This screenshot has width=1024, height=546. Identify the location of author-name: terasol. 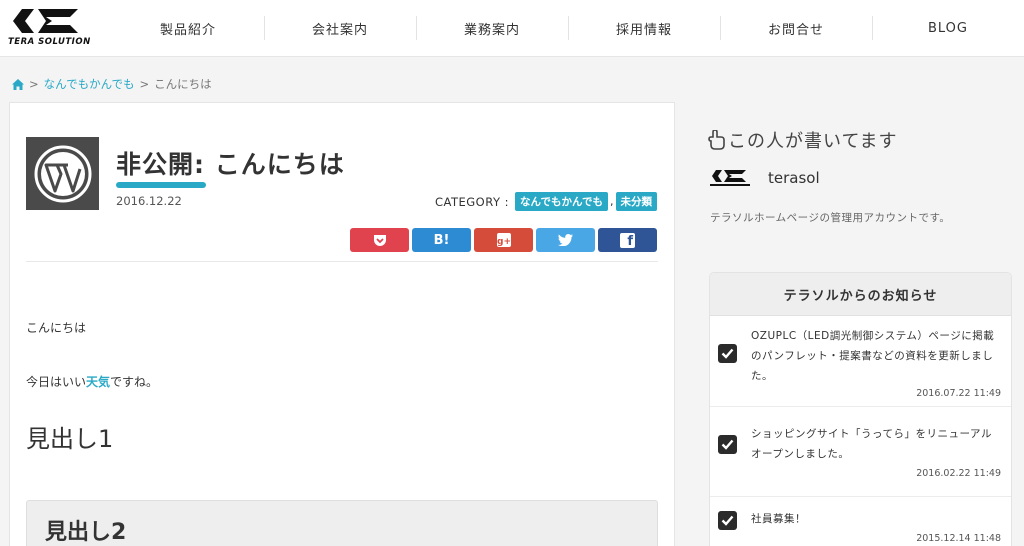
(794, 178).